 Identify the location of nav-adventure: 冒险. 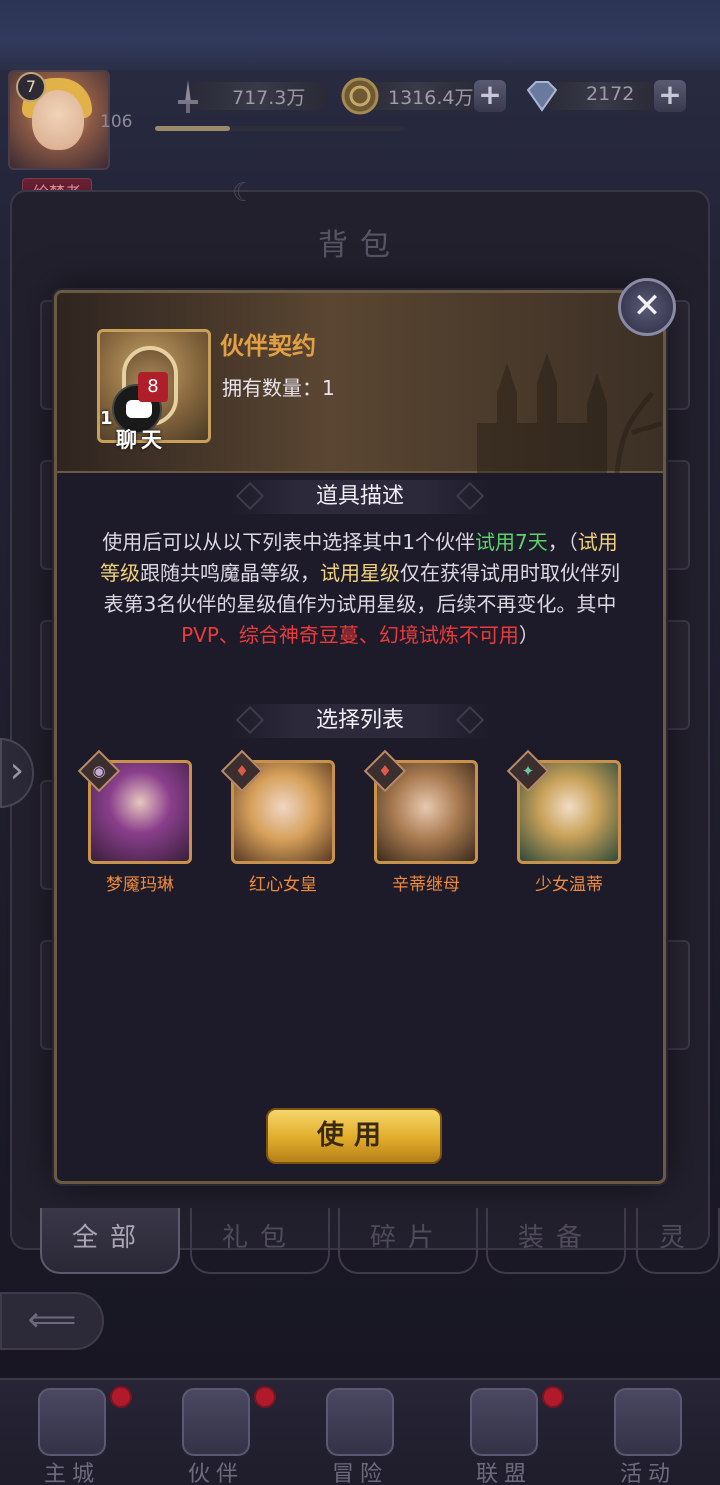
(360, 1432).